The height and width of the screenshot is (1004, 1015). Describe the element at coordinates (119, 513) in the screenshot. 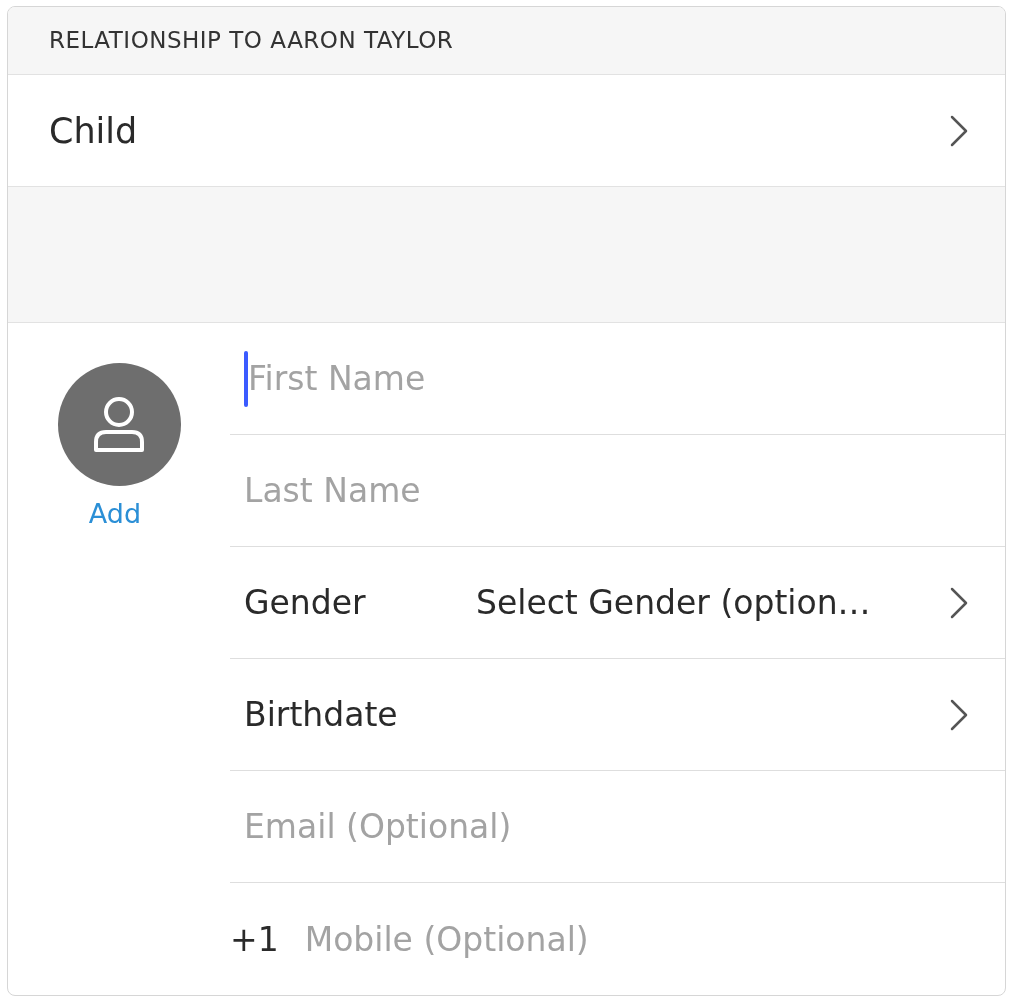

I see `add-photo-link: Add` at that location.